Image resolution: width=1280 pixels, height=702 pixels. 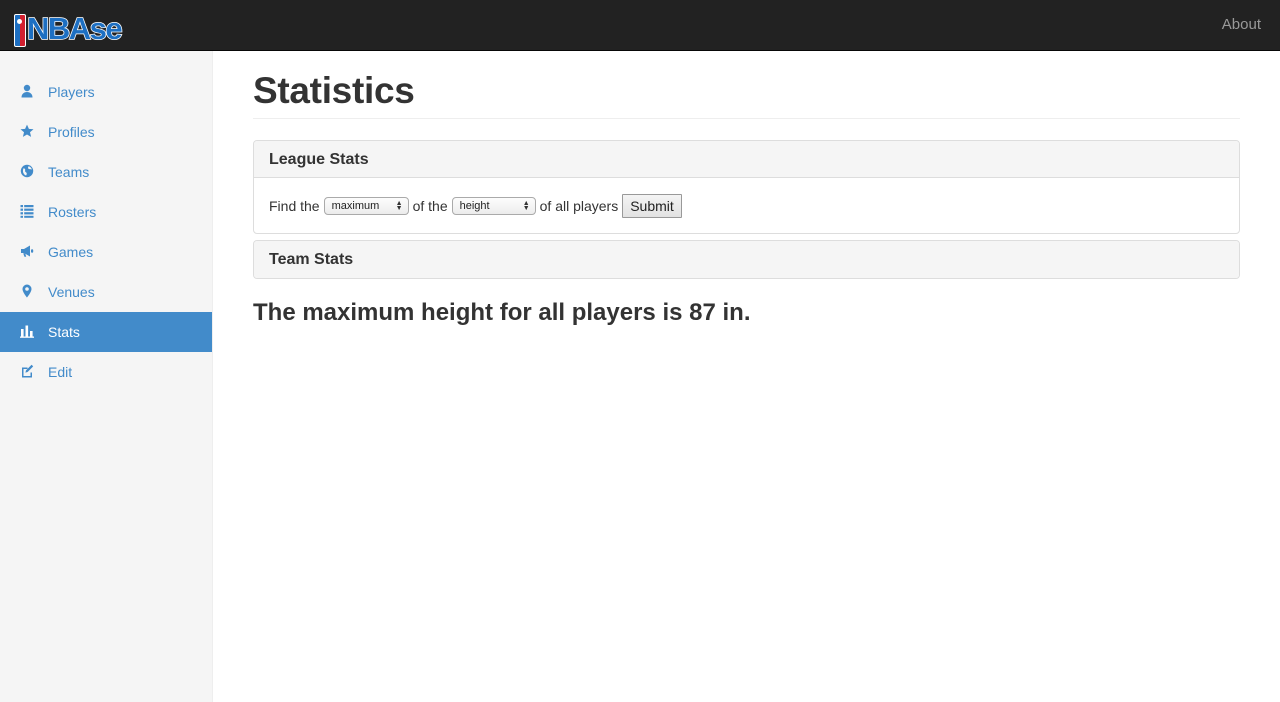 What do you see at coordinates (106, 212) in the screenshot?
I see `sidebar-item-rosters: Rosters` at bounding box center [106, 212].